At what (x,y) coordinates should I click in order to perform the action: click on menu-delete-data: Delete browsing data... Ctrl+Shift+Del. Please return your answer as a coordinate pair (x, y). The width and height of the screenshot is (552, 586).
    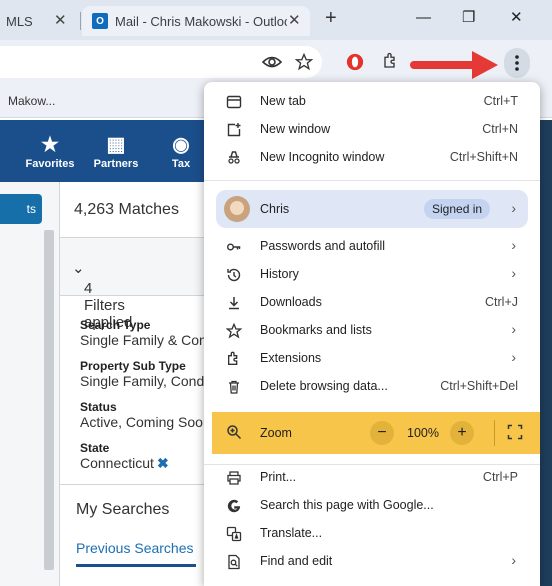
    Looking at the image, I should click on (372, 387).